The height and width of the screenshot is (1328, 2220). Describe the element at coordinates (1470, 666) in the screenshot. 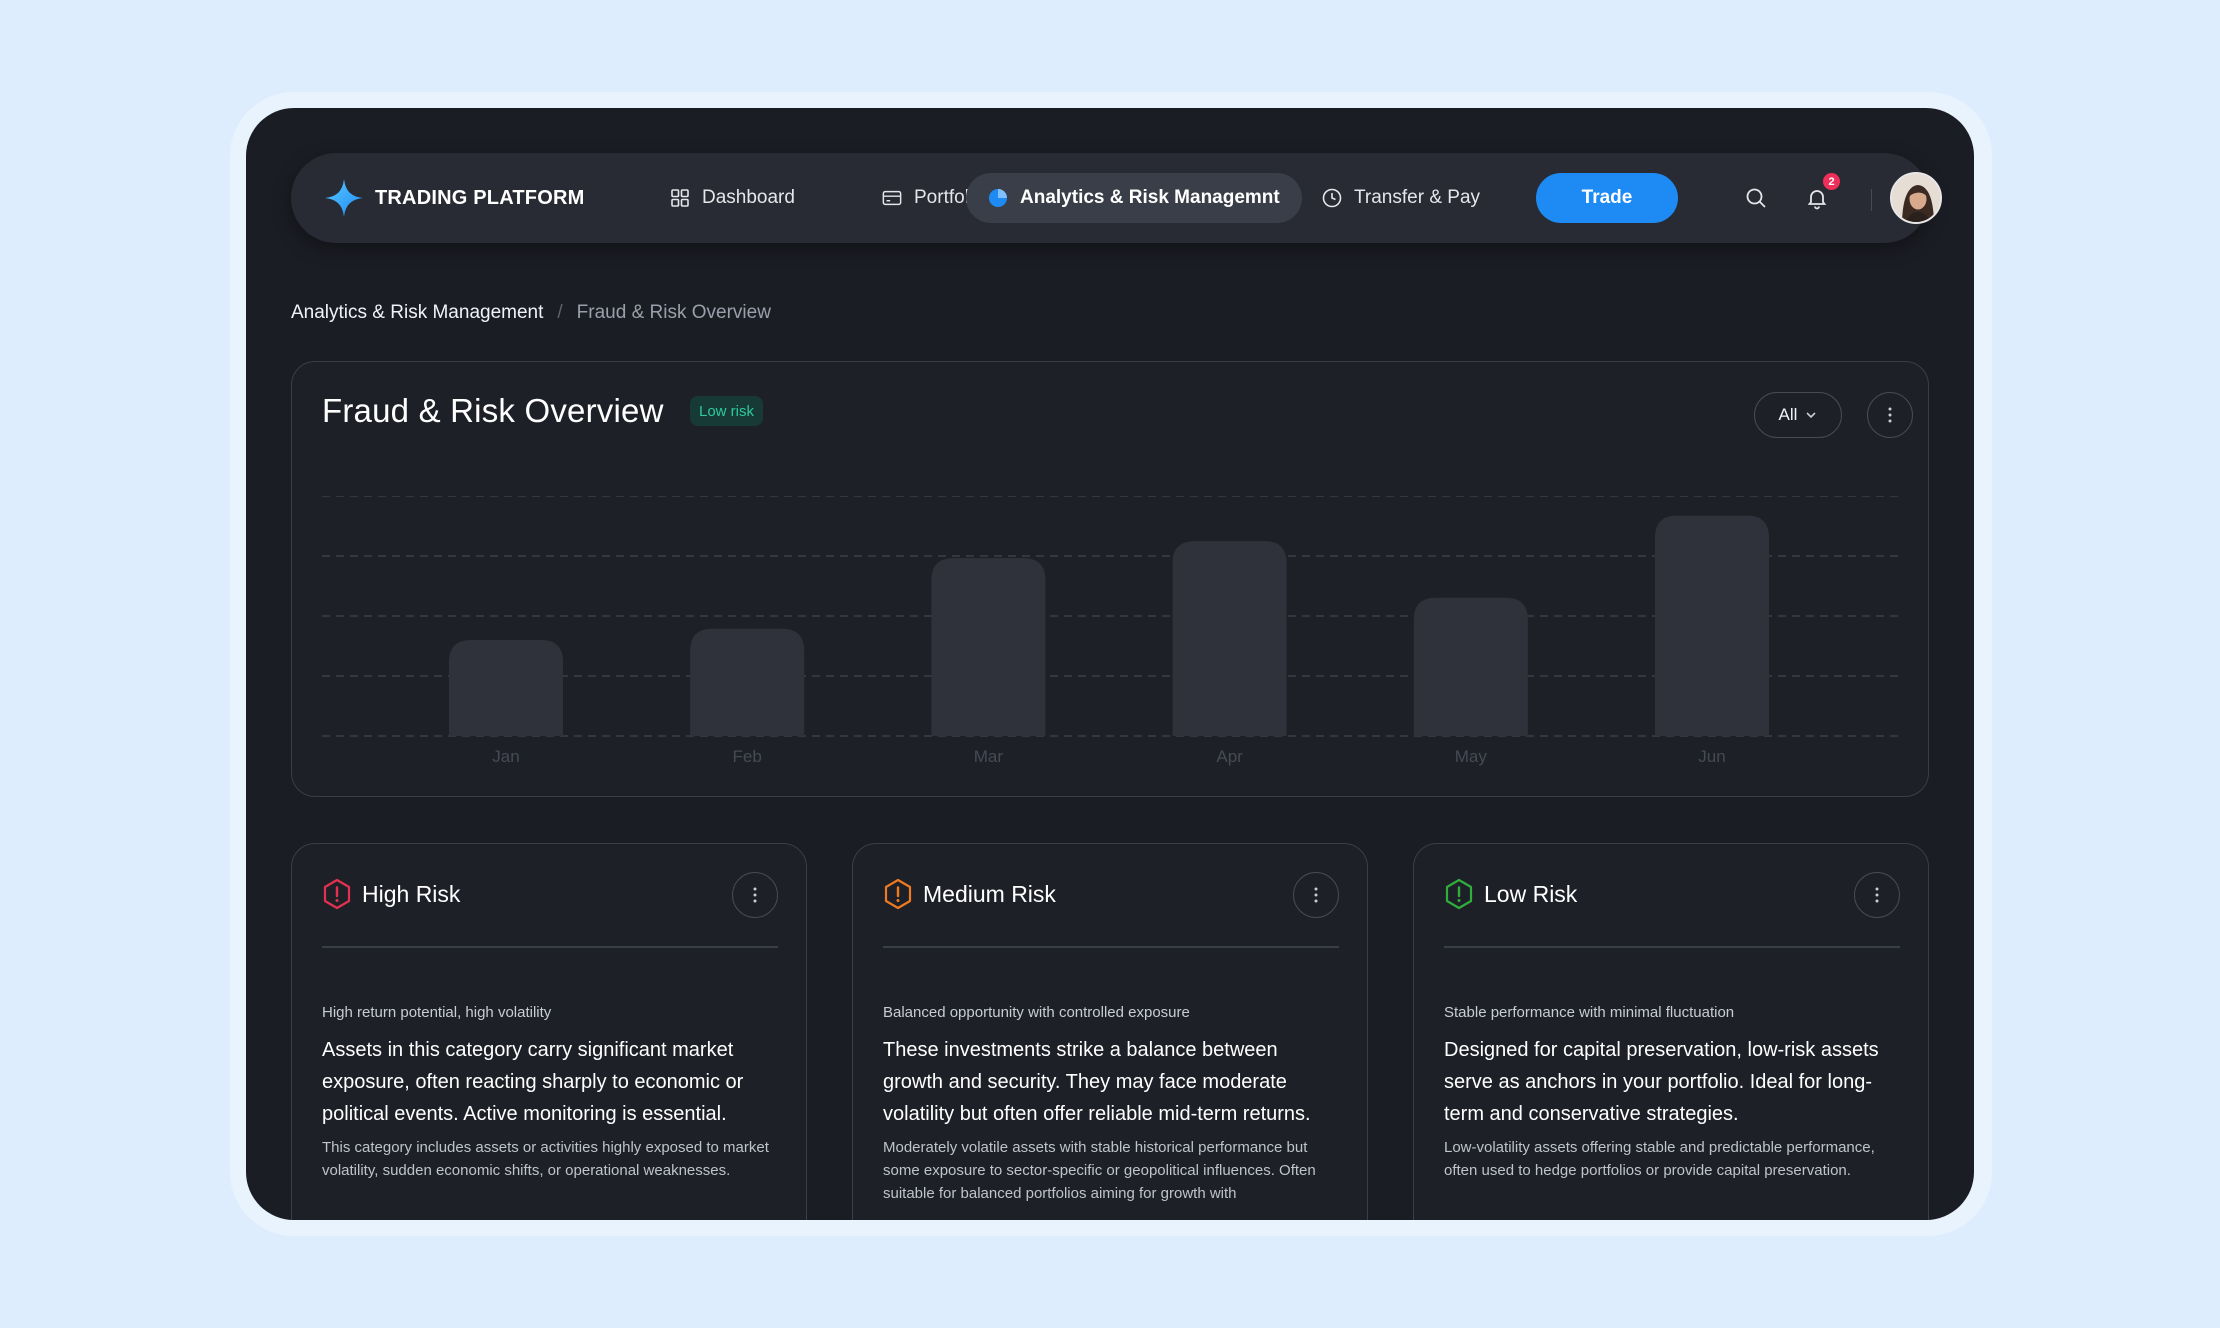

I see `chart-bar-may` at that location.